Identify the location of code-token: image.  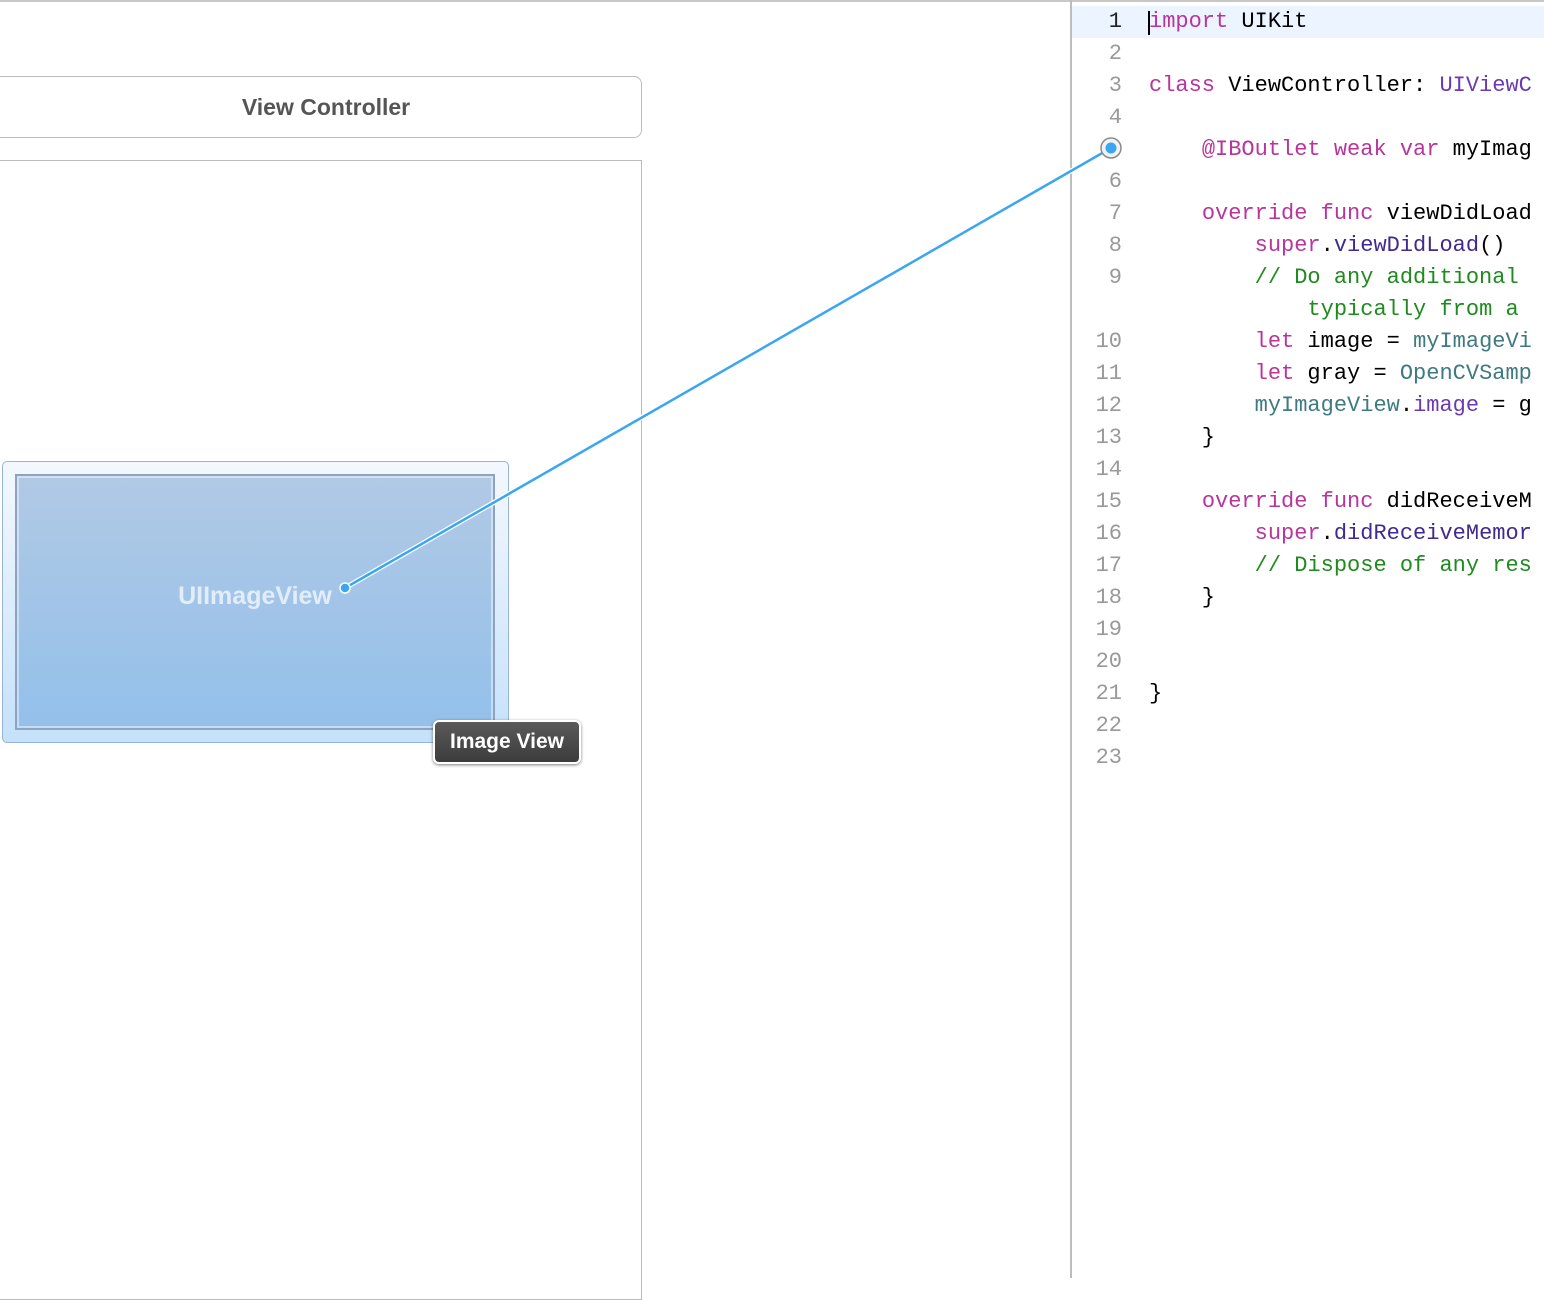
(1446, 405).